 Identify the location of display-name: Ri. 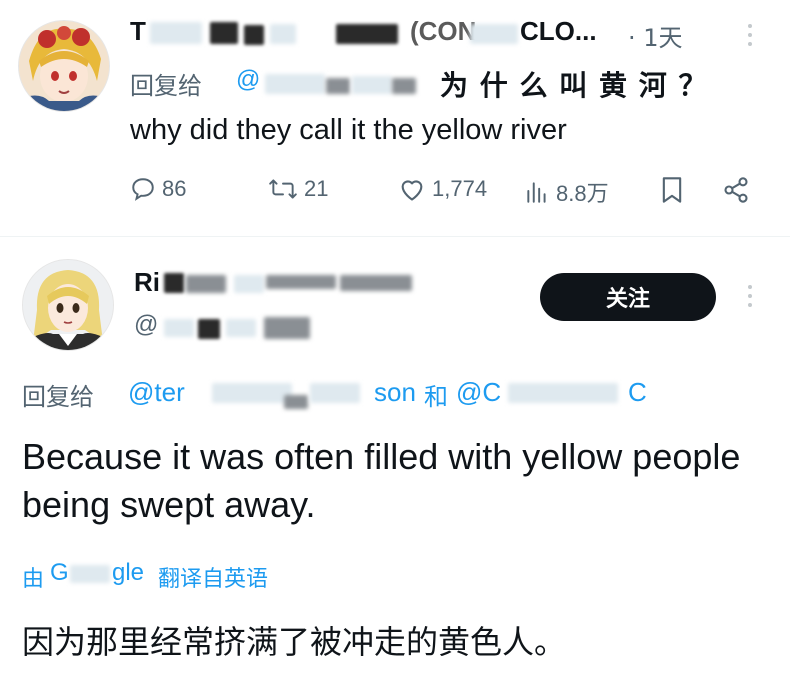
(284, 283).